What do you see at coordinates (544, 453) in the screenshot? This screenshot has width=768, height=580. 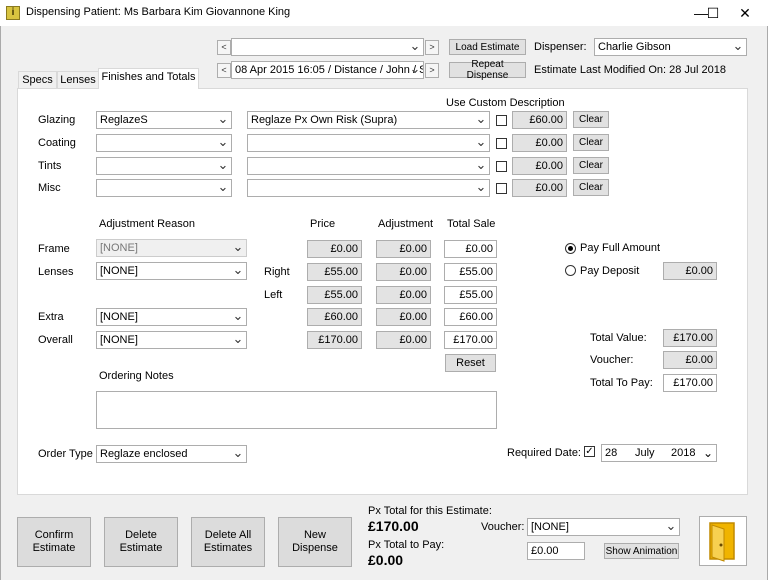 I see `required-date-label: Required Date:` at bounding box center [544, 453].